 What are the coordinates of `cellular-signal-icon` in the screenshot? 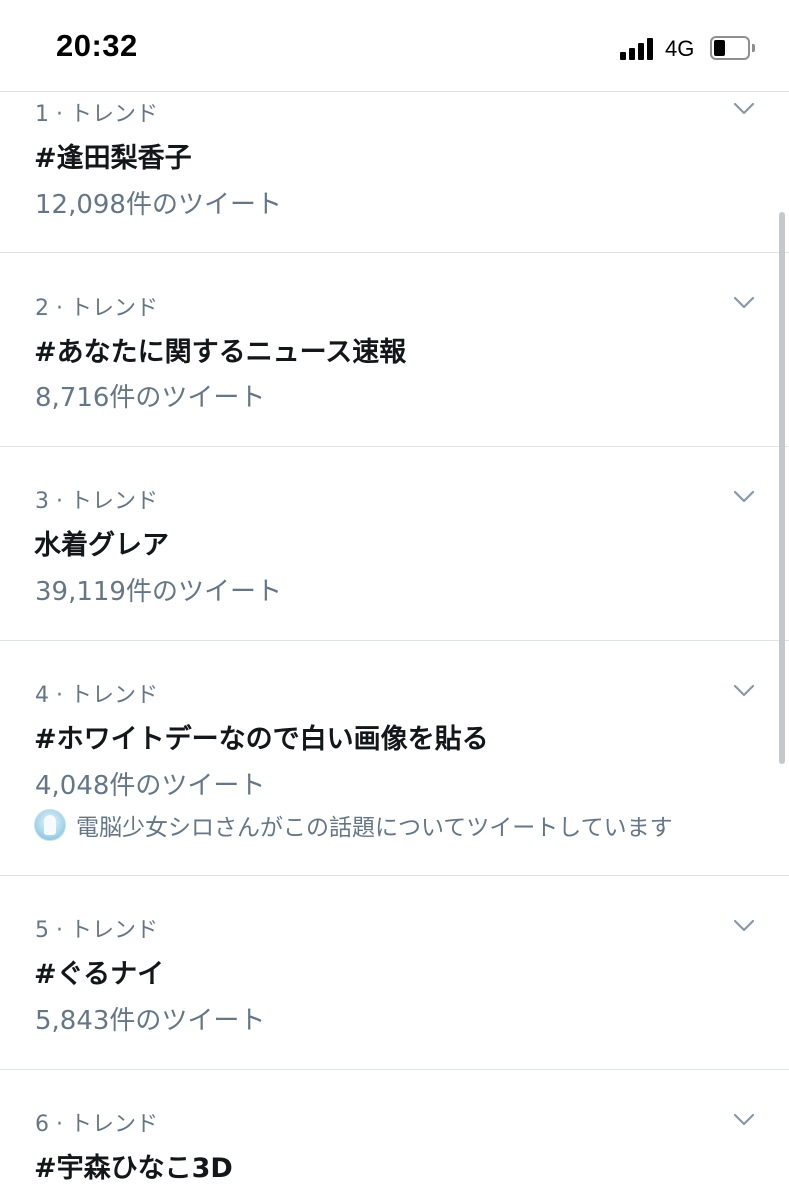 It's located at (637, 49).